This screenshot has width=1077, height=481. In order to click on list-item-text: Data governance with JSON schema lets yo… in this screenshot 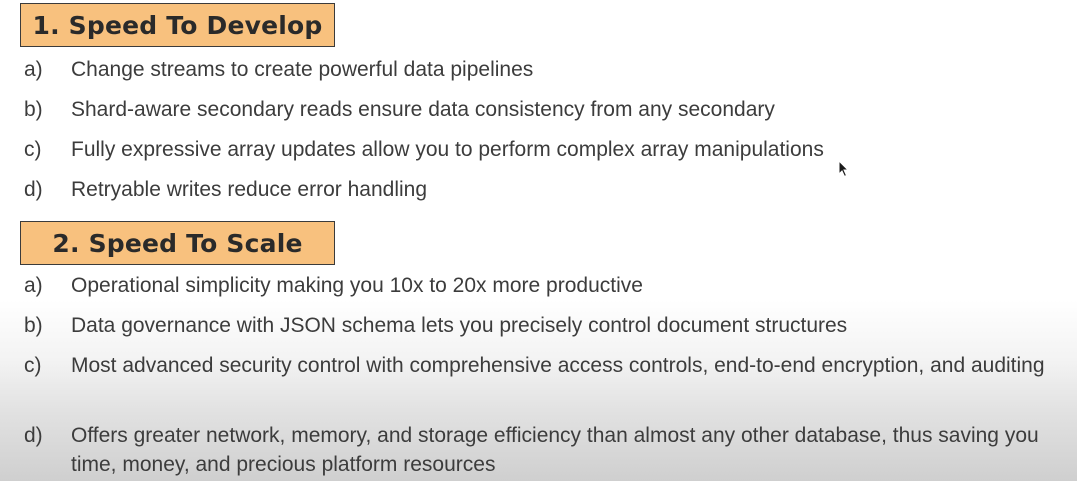, I will do `click(459, 325)`.